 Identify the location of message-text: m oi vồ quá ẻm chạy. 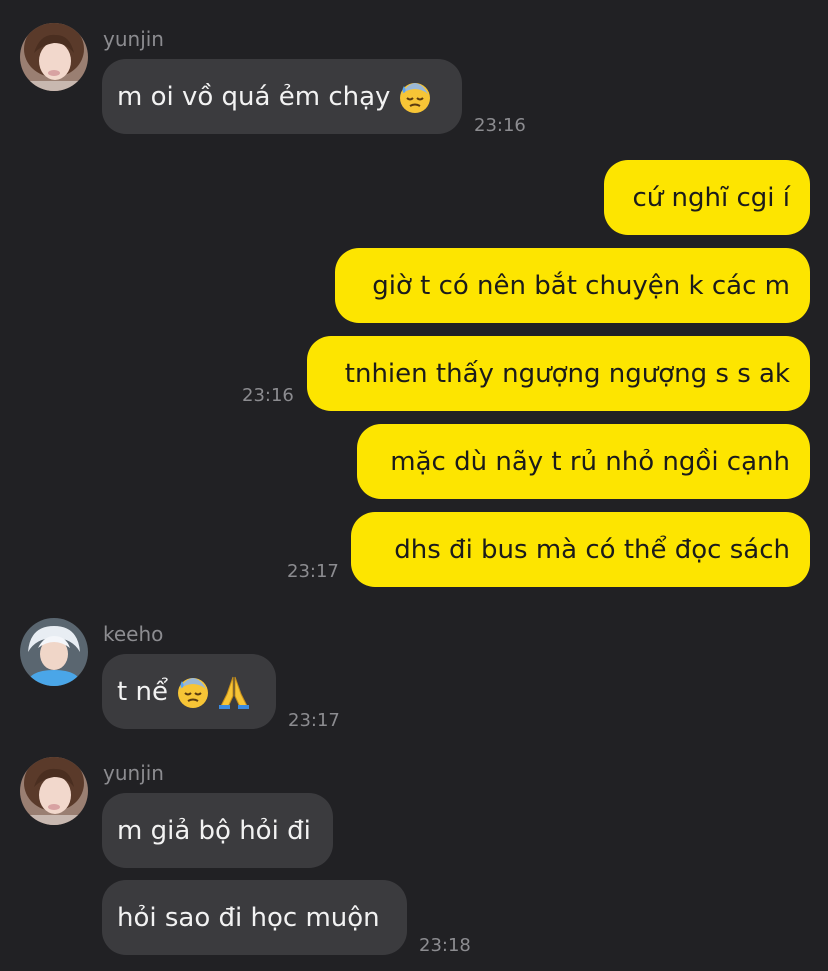
(254, 96).